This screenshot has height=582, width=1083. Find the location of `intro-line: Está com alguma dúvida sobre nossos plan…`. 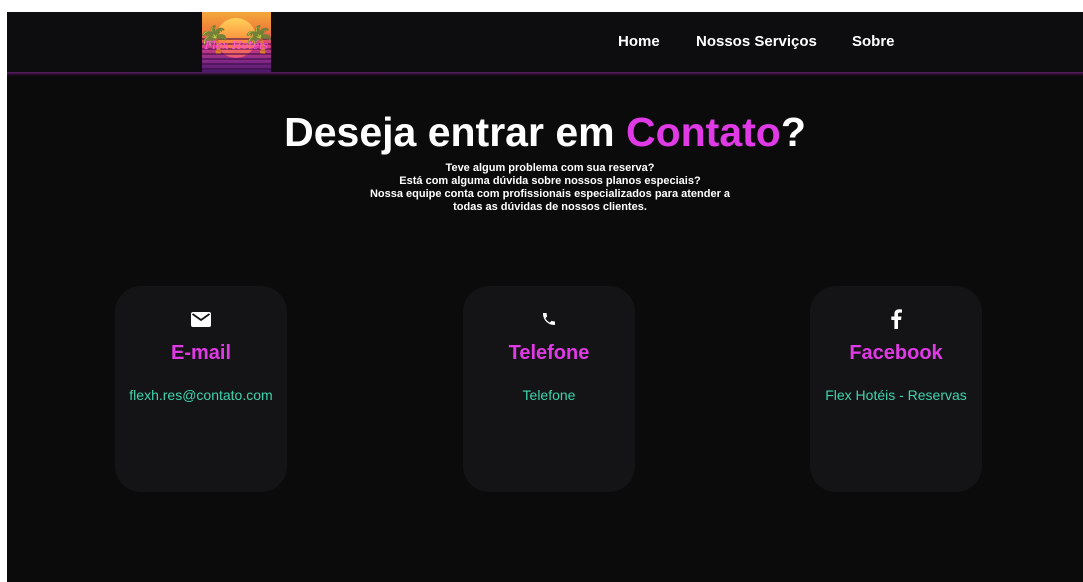

intro-line: Está com alguma dúvida sobre nossos plan… is located at coordinates (550, 181).